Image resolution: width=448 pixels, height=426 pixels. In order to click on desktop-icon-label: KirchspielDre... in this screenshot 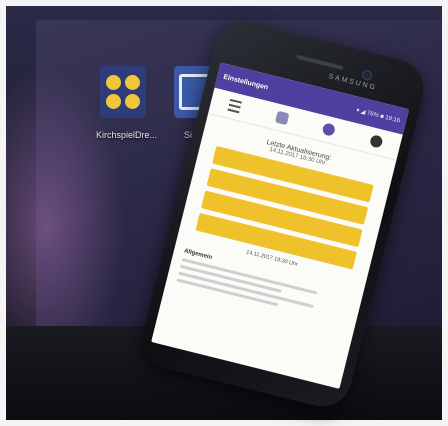, I will do `click(127, 135)`.